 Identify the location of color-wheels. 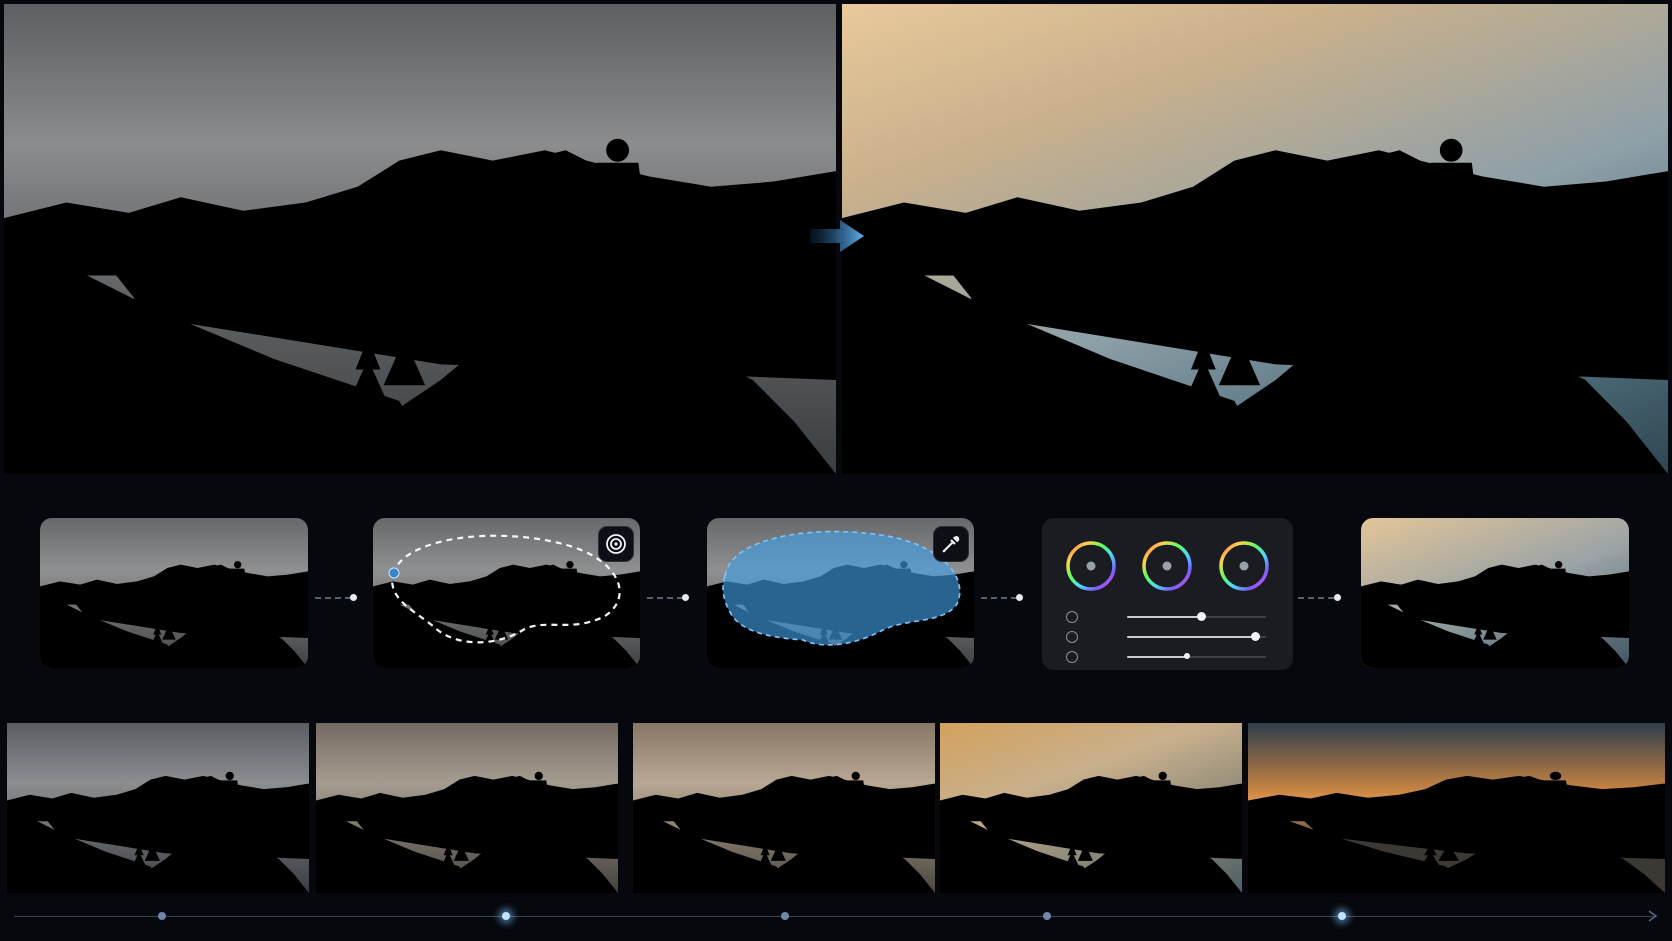
(1167, 568).